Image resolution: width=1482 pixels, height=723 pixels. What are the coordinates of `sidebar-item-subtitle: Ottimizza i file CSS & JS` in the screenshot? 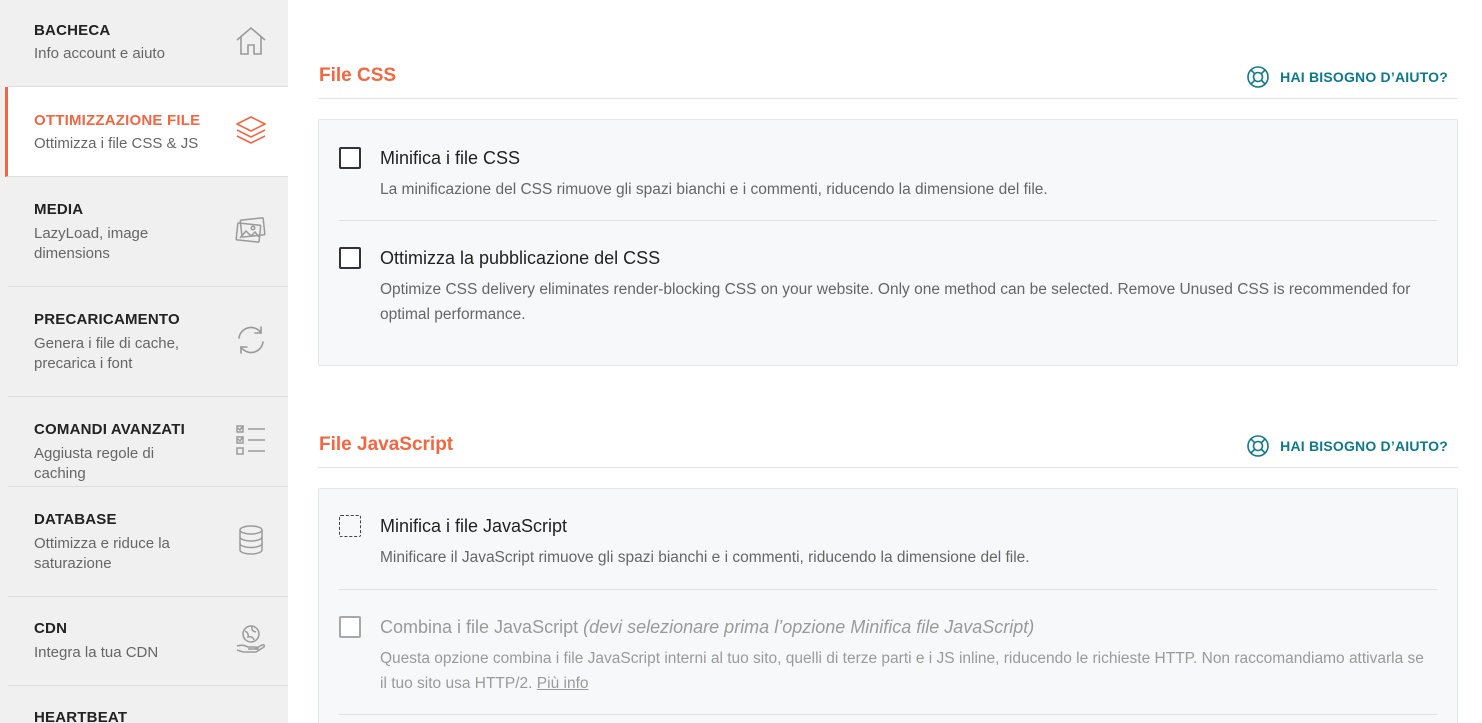 It's located at (116, 143).